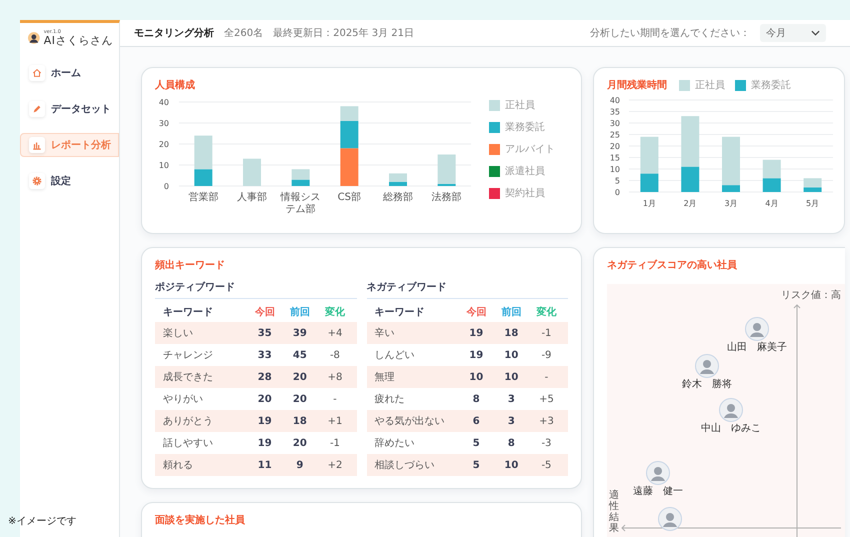 The width and height of the screenshot is (850, 537). I want to click on settings-icon, so click(37, 181).